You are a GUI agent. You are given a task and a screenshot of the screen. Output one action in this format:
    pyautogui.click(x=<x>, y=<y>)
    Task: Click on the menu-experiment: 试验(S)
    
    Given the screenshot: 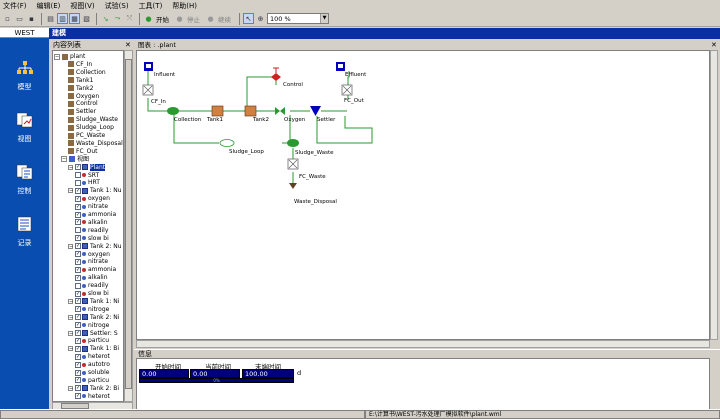 What is the action you would take?
    pyautogui.click(x=117, y=6)
    